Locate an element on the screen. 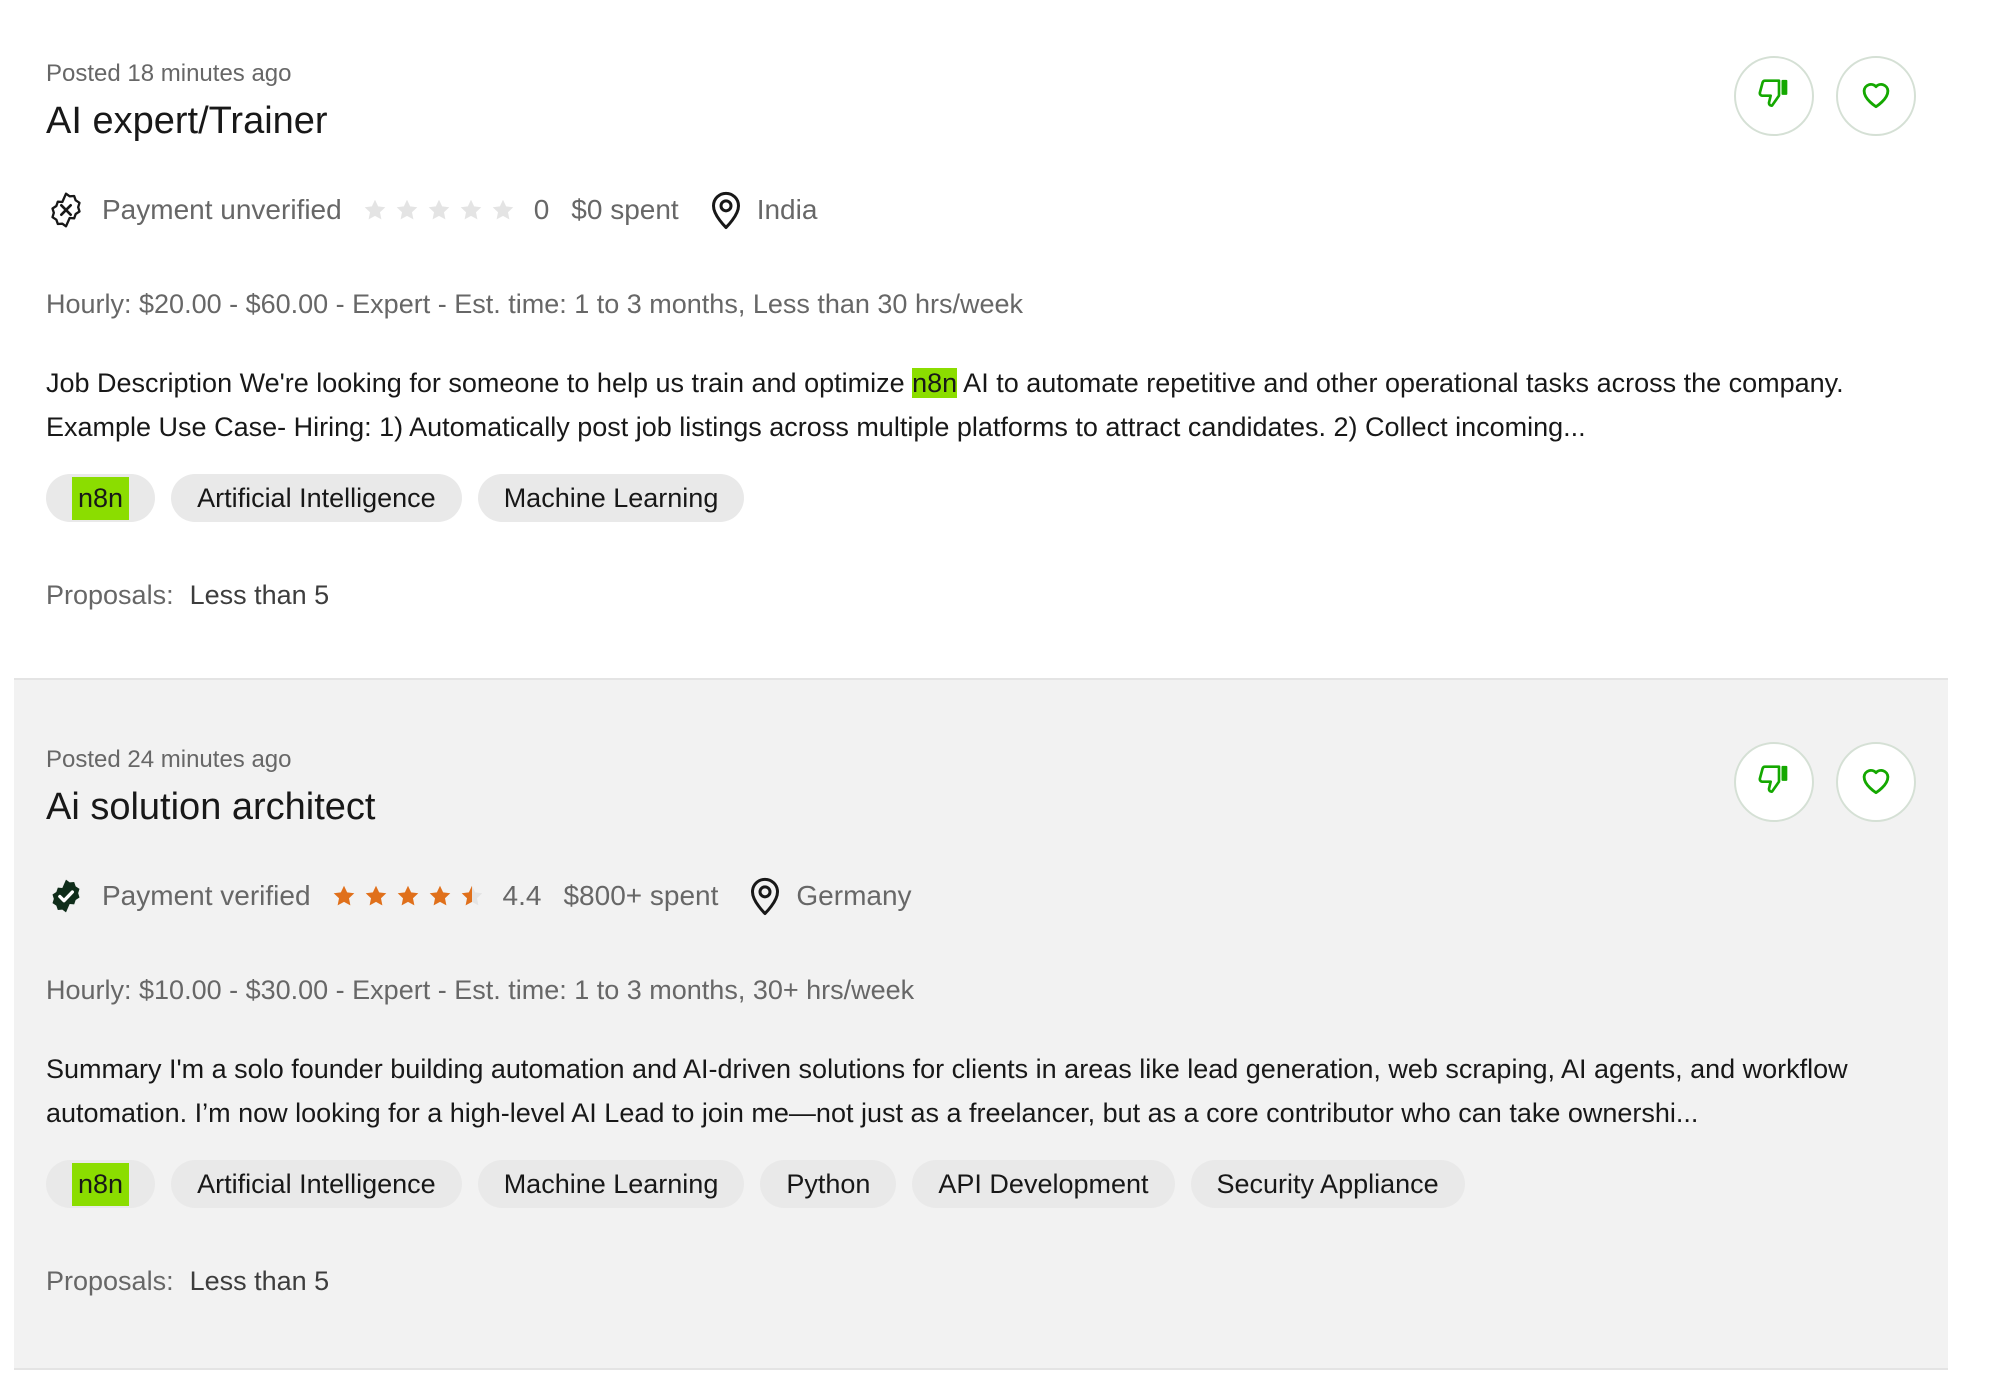  client-spent: $0 spent is located at coordinates (625, 209).